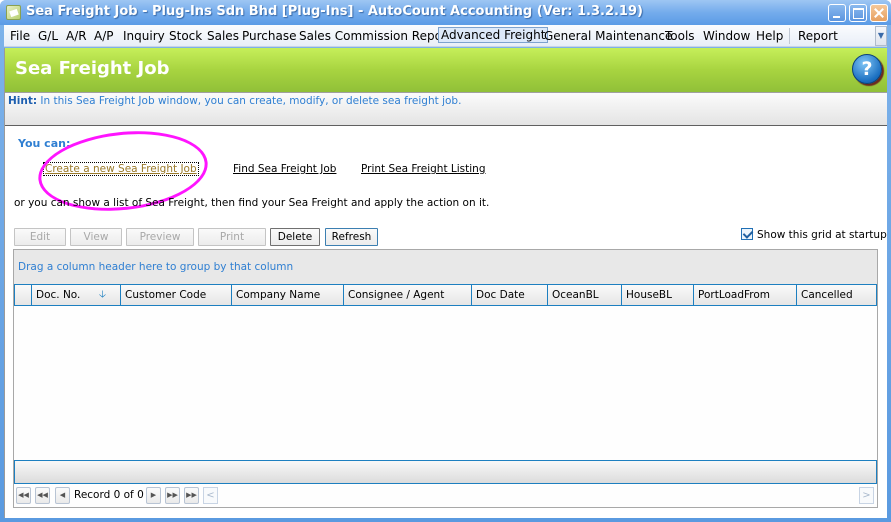 Image resolution: width=891 pixels, height=522 pixels. I want to click on maximize-button, so click(858, 13).